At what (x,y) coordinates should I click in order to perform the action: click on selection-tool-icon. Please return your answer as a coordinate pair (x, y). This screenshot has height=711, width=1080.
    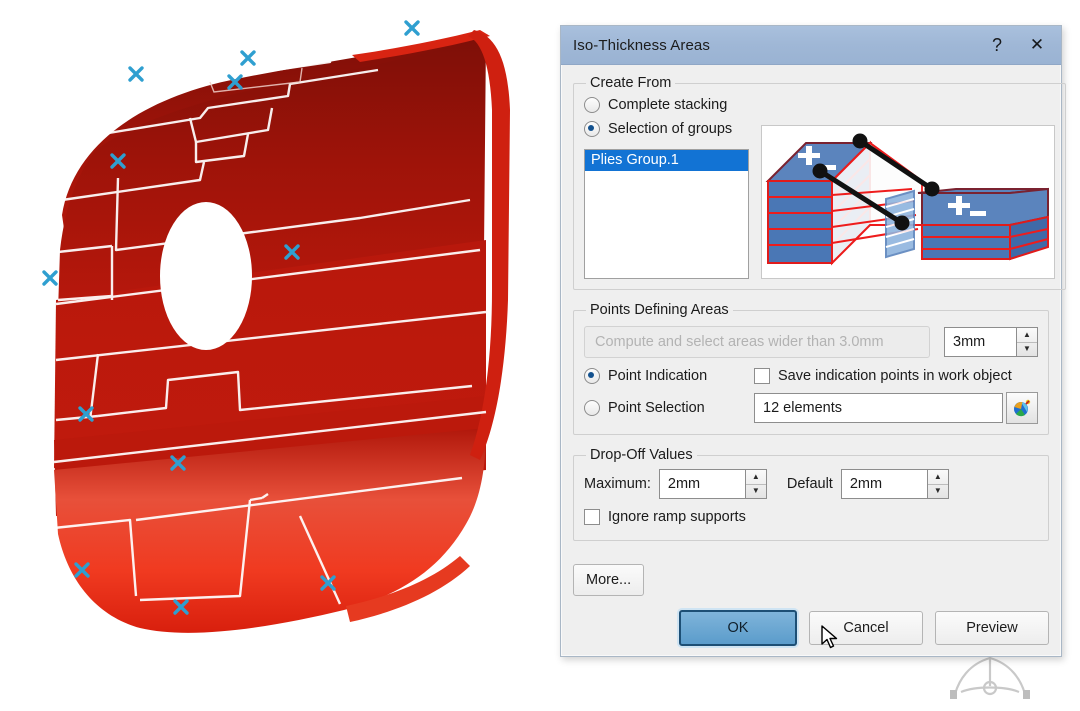
    Looking at the image, I should click on (1022, 408).